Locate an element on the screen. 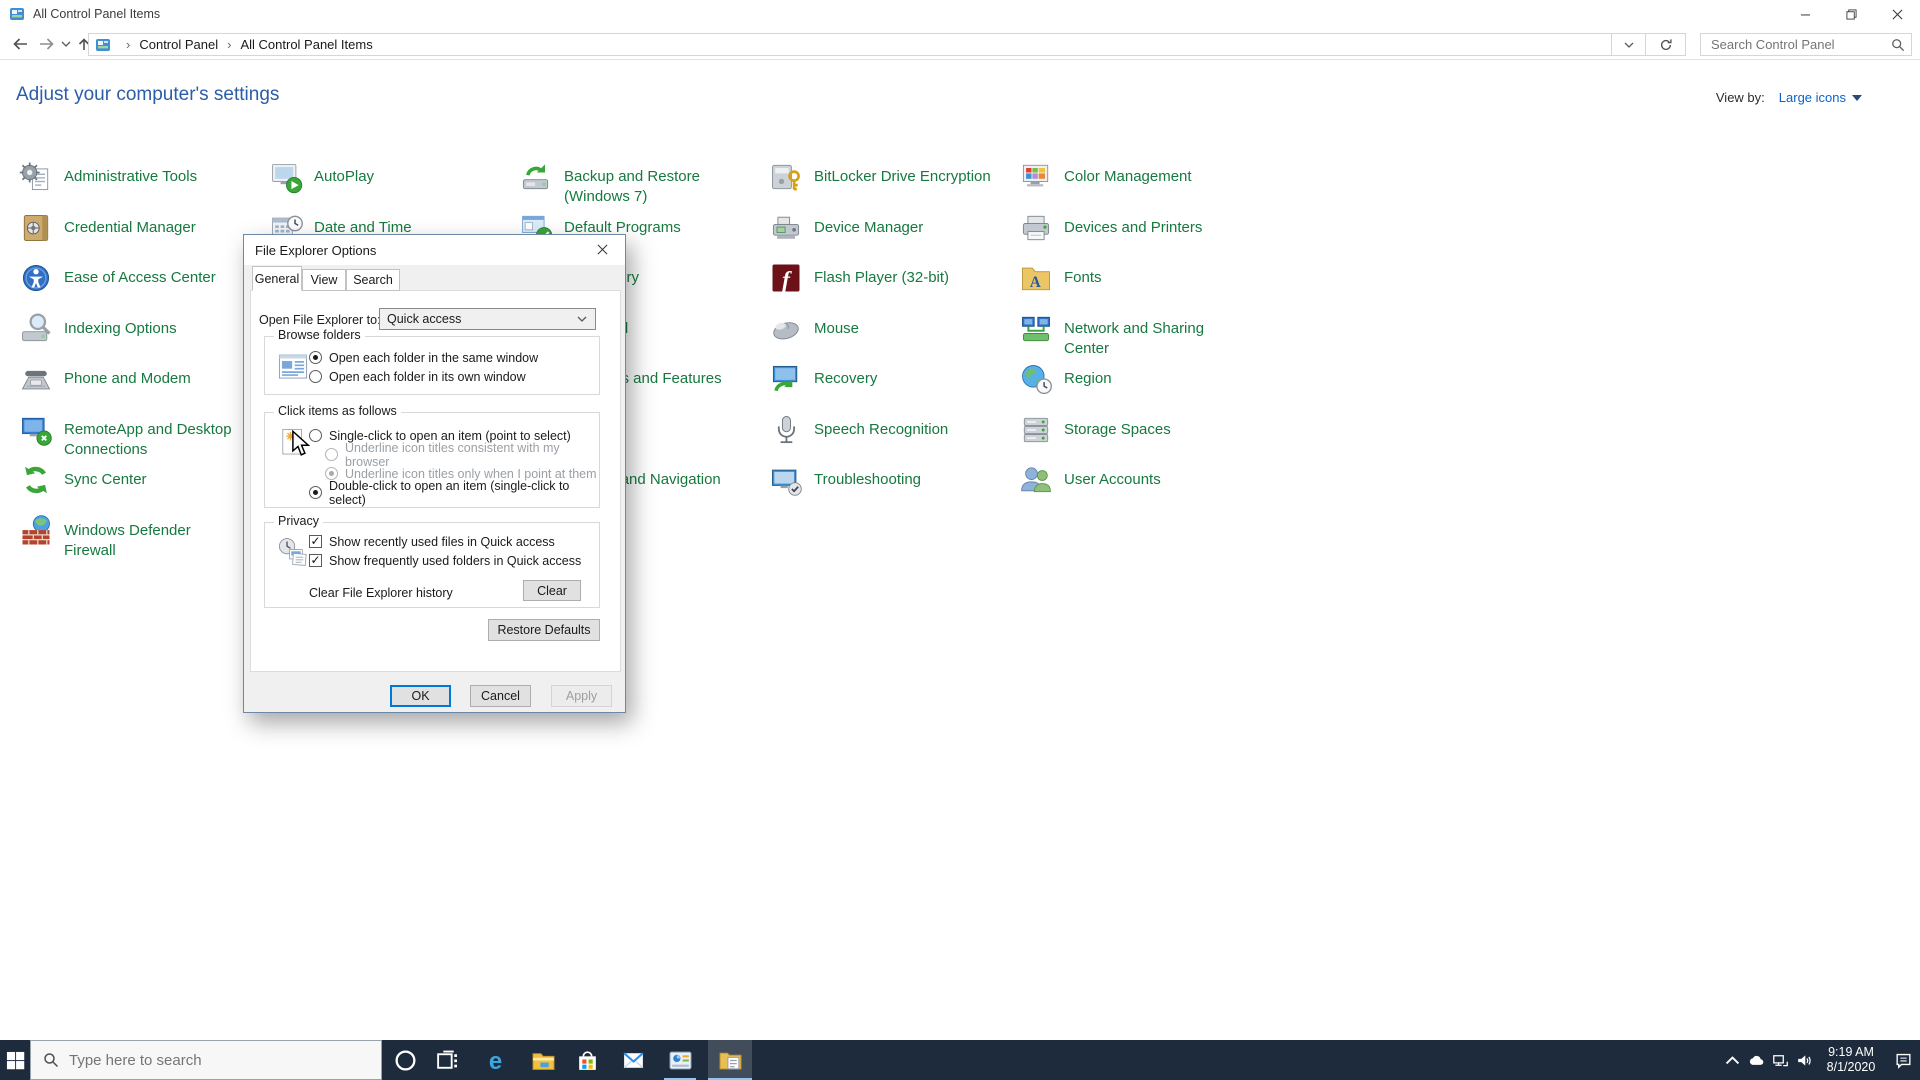 This screenshot has width=1920, height=1080. cp-item-speech-recognition: Speech Recognition is located at coordinates (891, 426).